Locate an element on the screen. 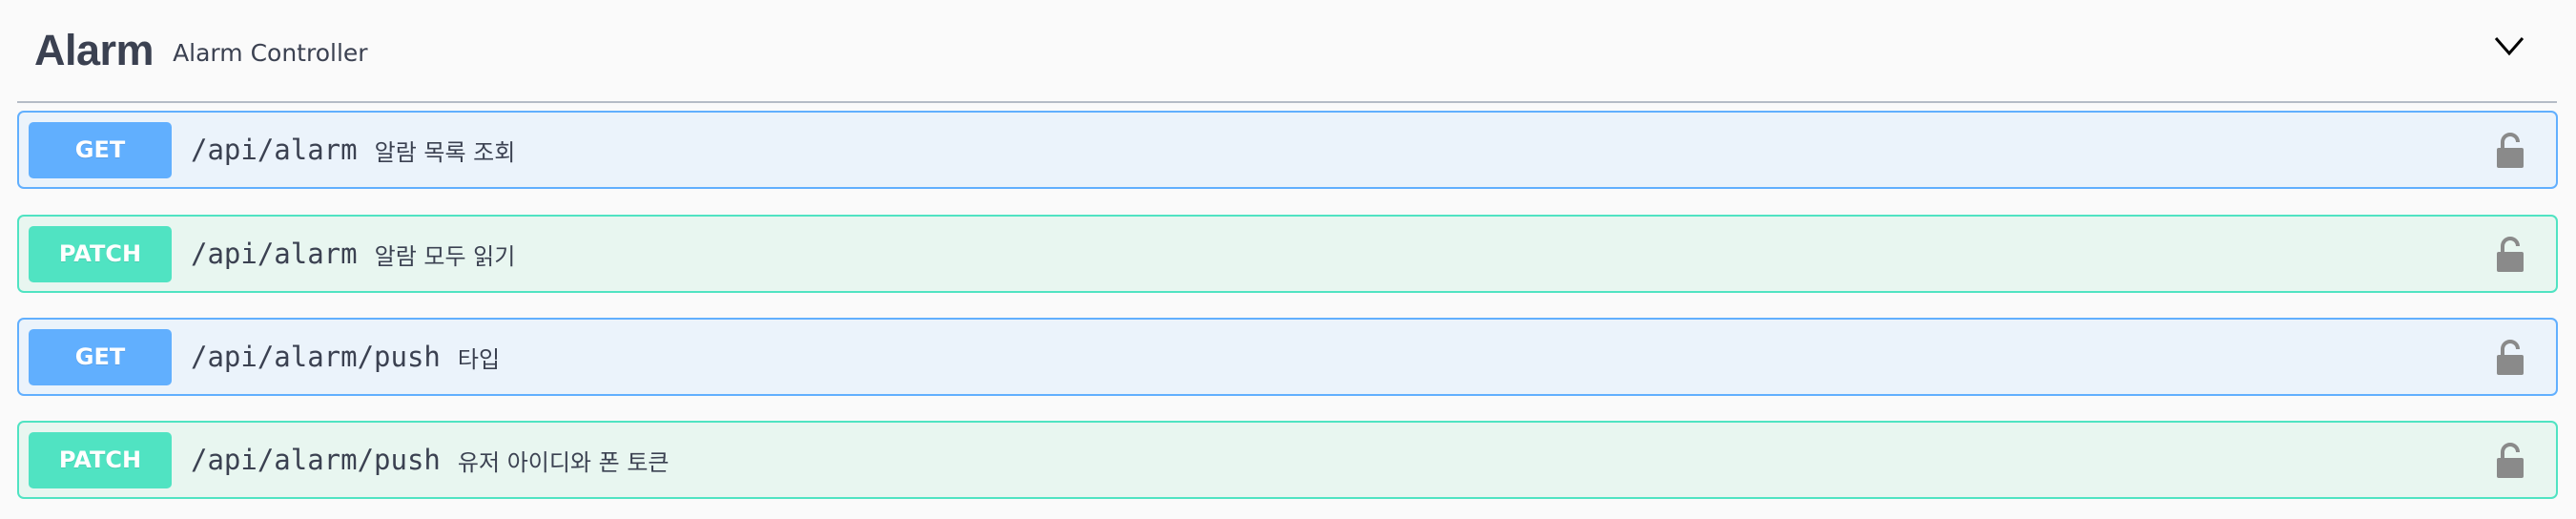  operation-summary: 알람 모두 읽기 is located at coordinates (445, 256).